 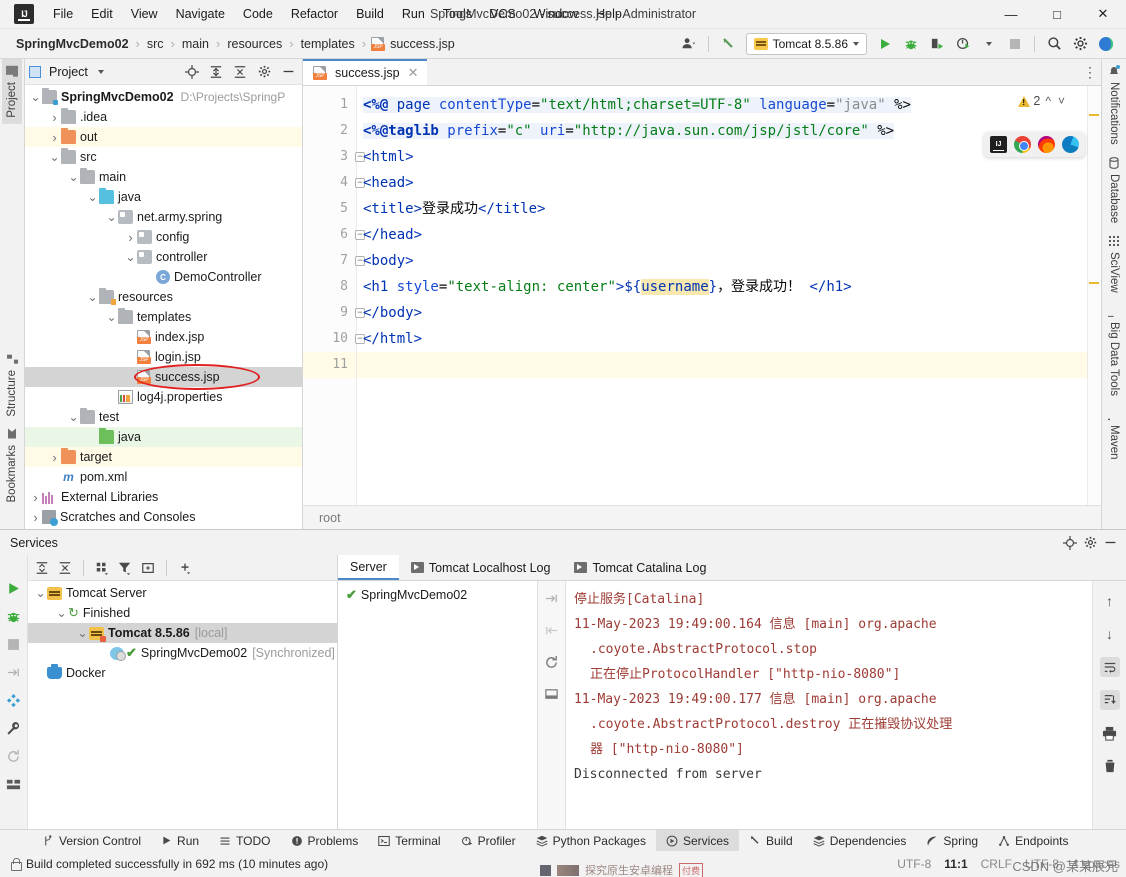 What do you see at coordinates (370, 14) in the screenshot?
I see `menu-build: Build` at bounding box center [370, 14].